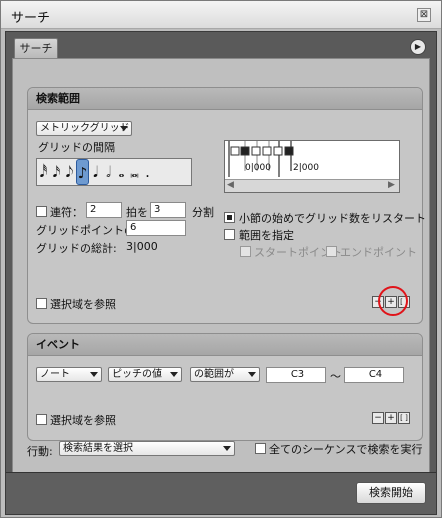  Describe the element at coordinates (41, 419) in the screenshot. I see `event-ref-selection-checkbox` at that location.